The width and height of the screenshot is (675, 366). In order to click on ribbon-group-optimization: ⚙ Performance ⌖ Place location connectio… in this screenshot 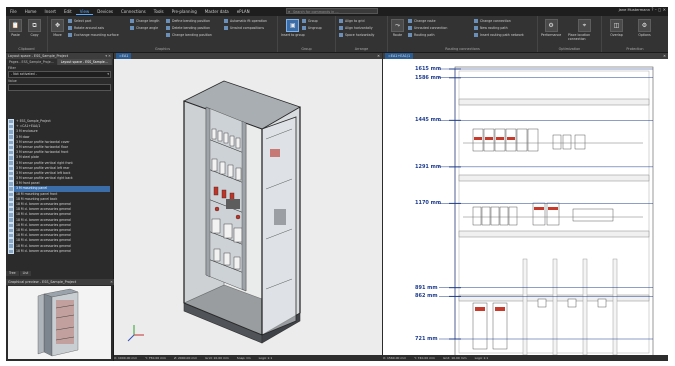, I will do `click(570, 34)`.